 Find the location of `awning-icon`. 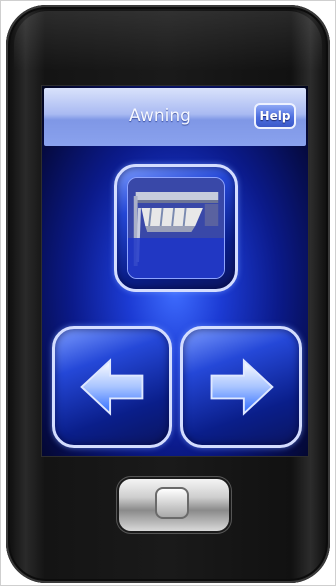

awning-icon is located at coordinates (176, 228).